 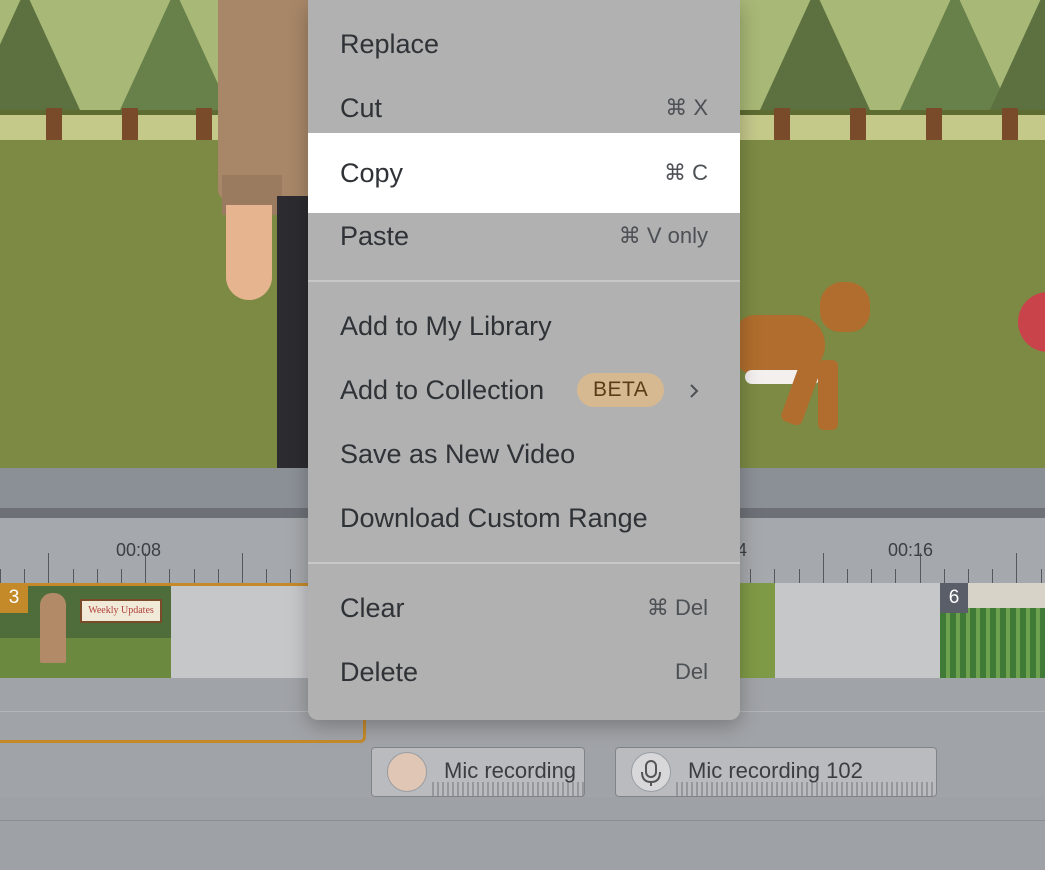 What do you see at coordinates (911, 550) in the screenshot?
I see `ruler-label-0016: 00:16` at bounding box center [911, 550].